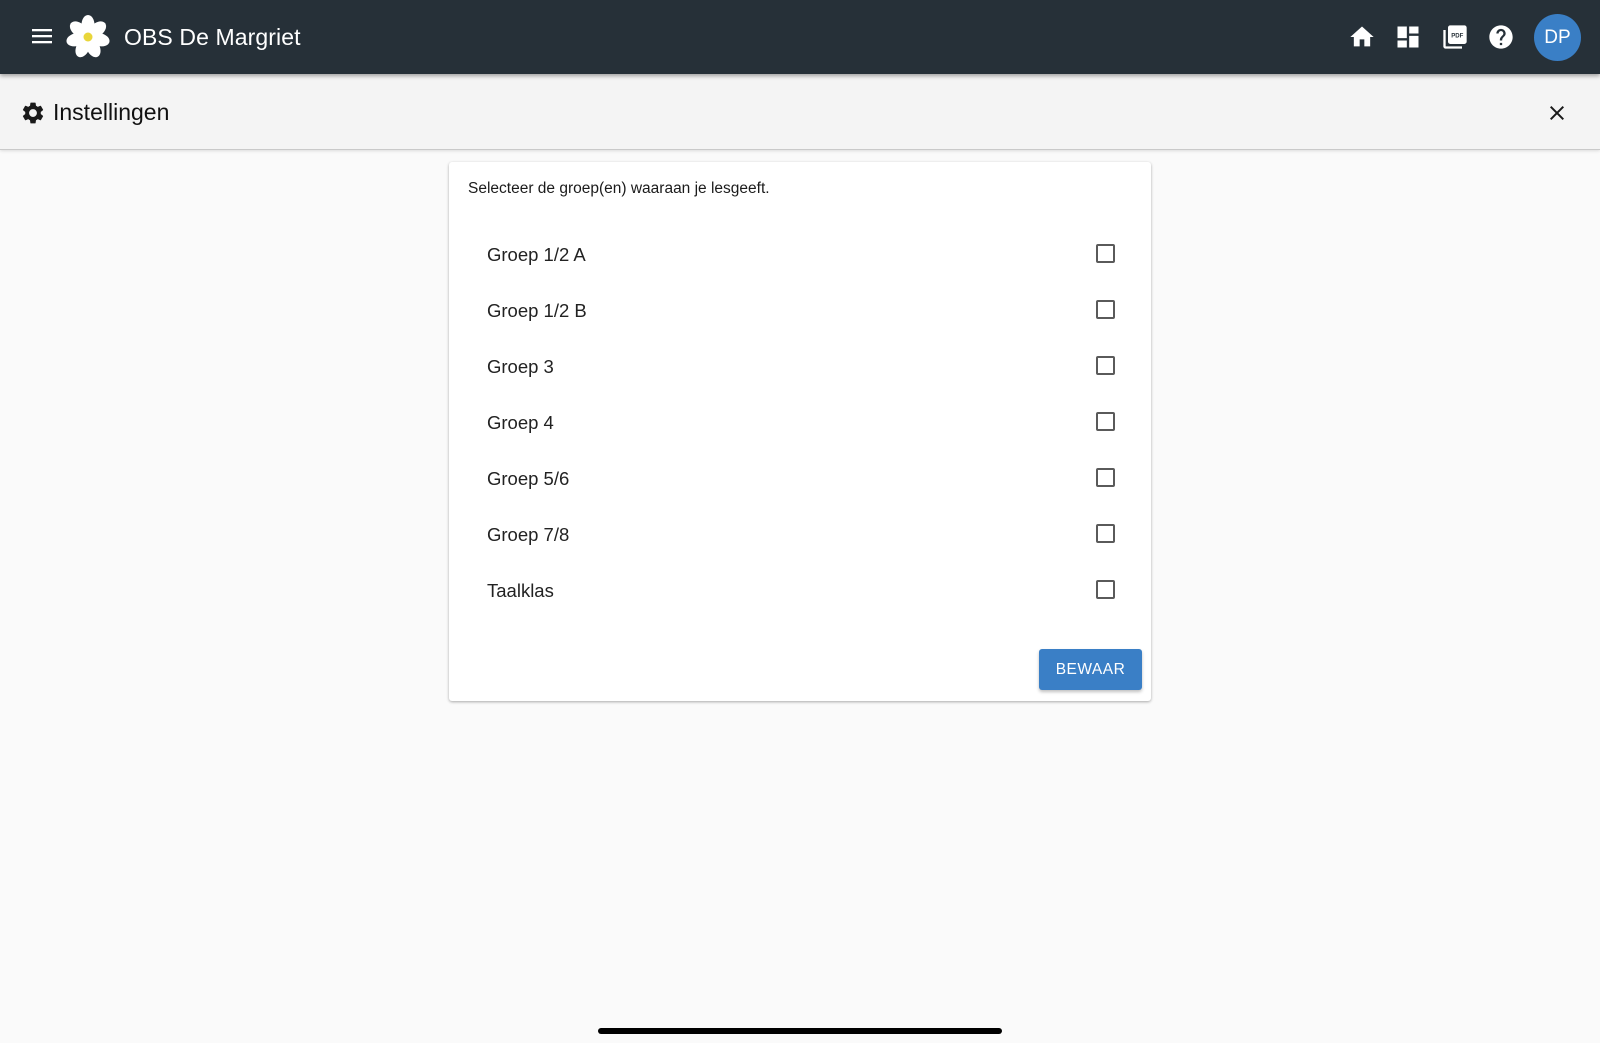 The image size is (1600, 1043). What do you see at coordinates (800, 311) in the screenshot?
I see `group-option-row: Groep 1/2 B` at bounding box center [800, 311].